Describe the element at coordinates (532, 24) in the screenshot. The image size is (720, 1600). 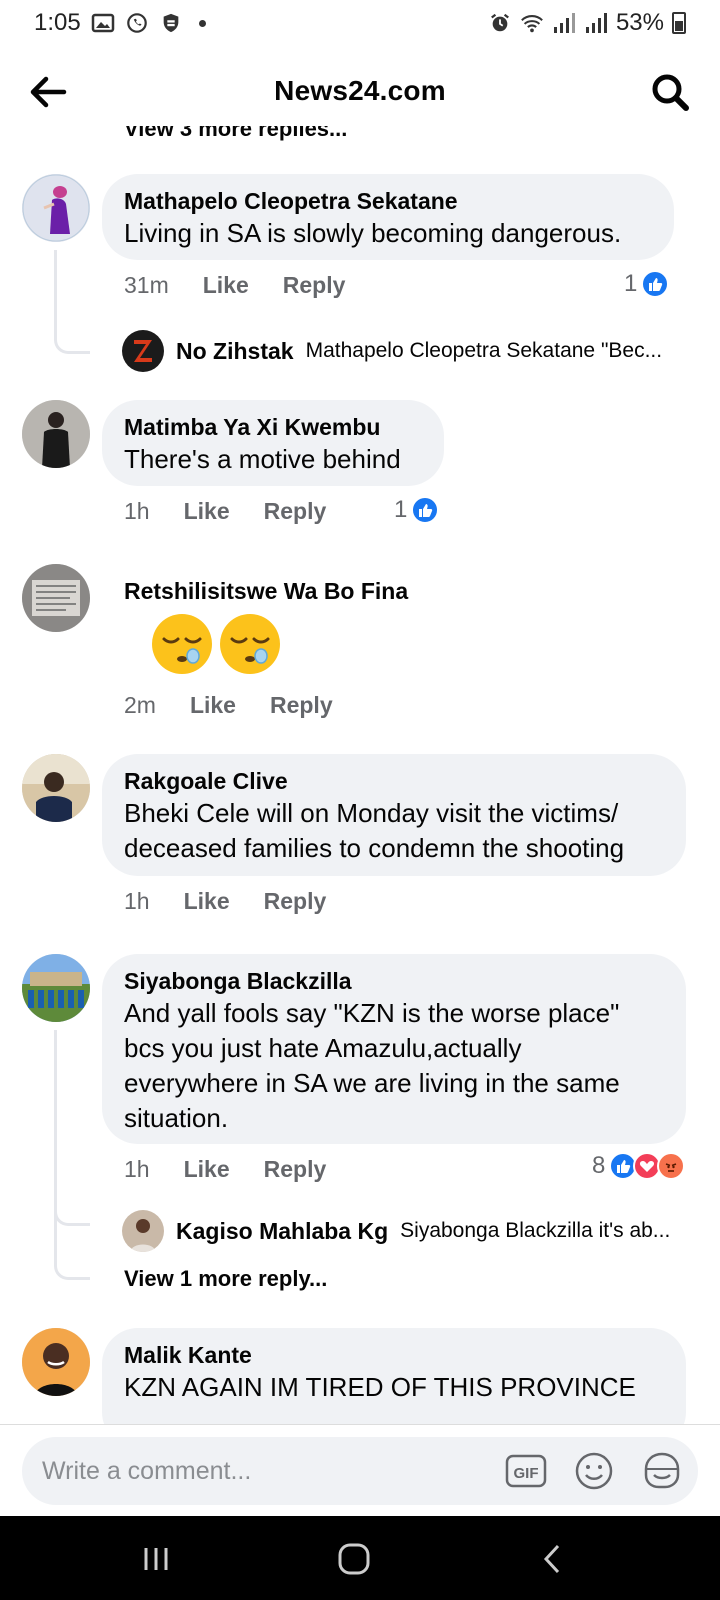
I see `wifi-icon` at that location.